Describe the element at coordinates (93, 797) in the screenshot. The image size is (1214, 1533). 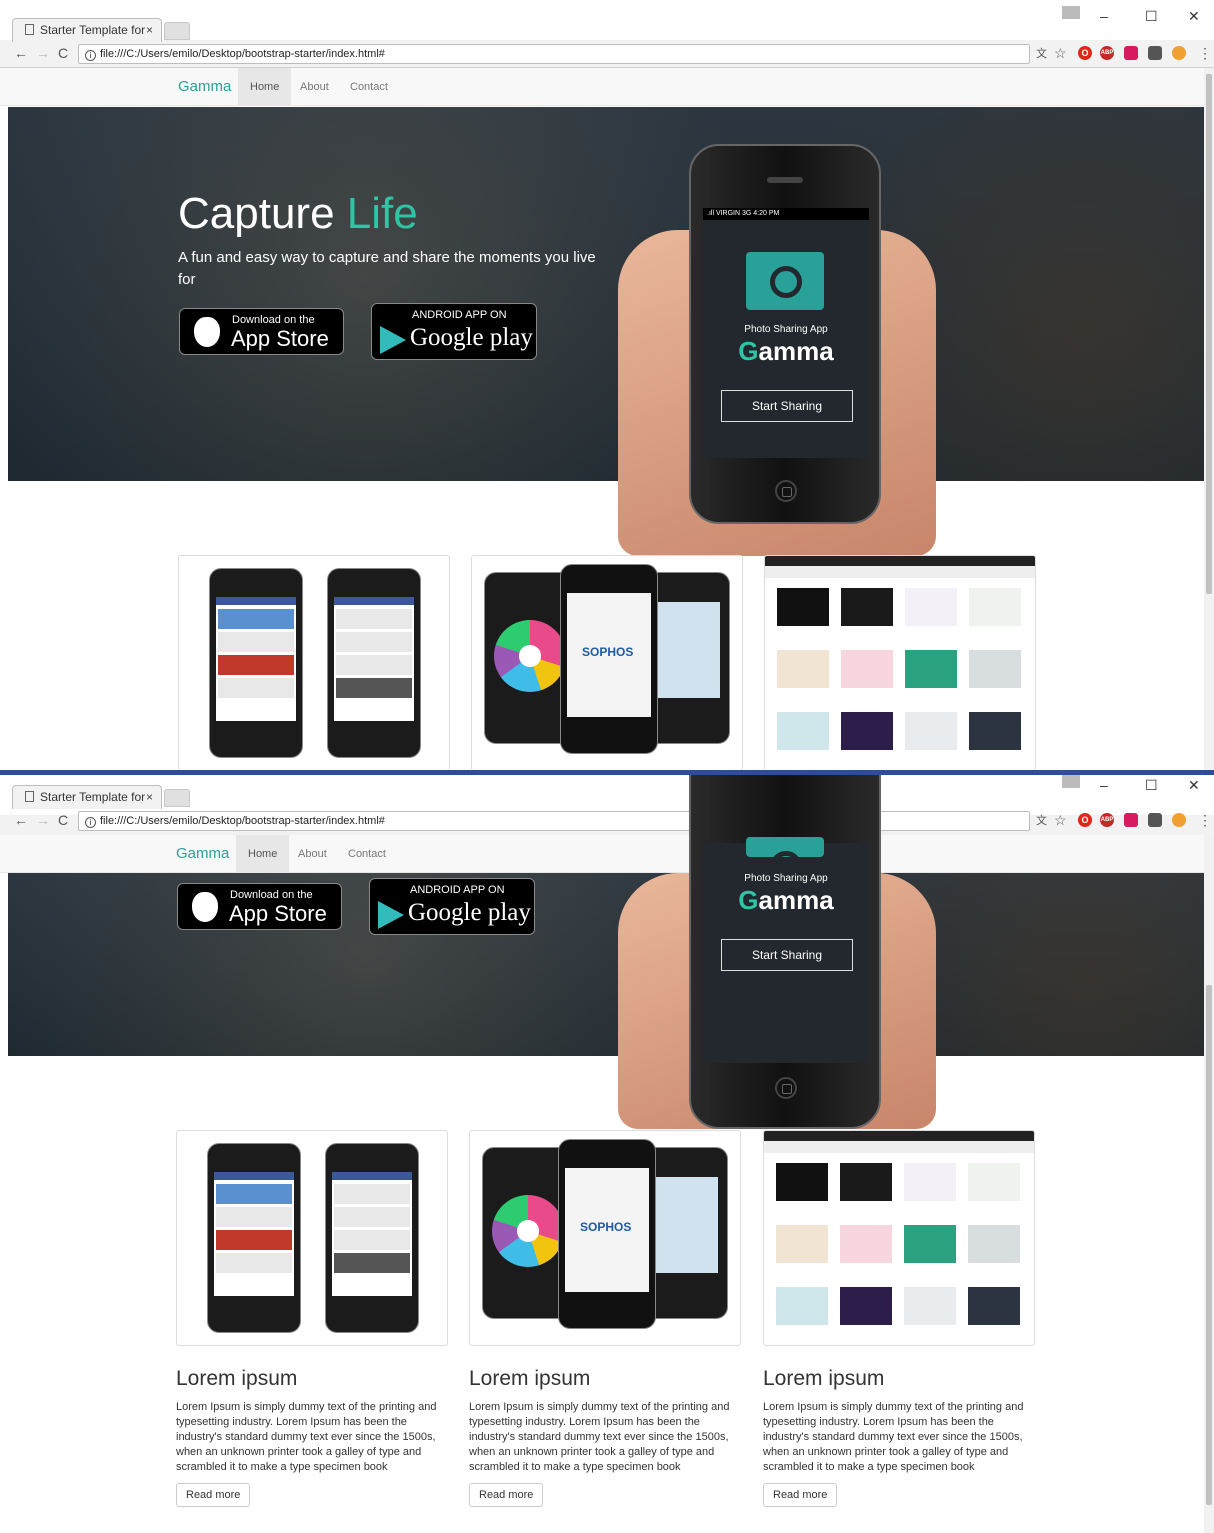
I see `tab-title: Starter Template for` at that location.